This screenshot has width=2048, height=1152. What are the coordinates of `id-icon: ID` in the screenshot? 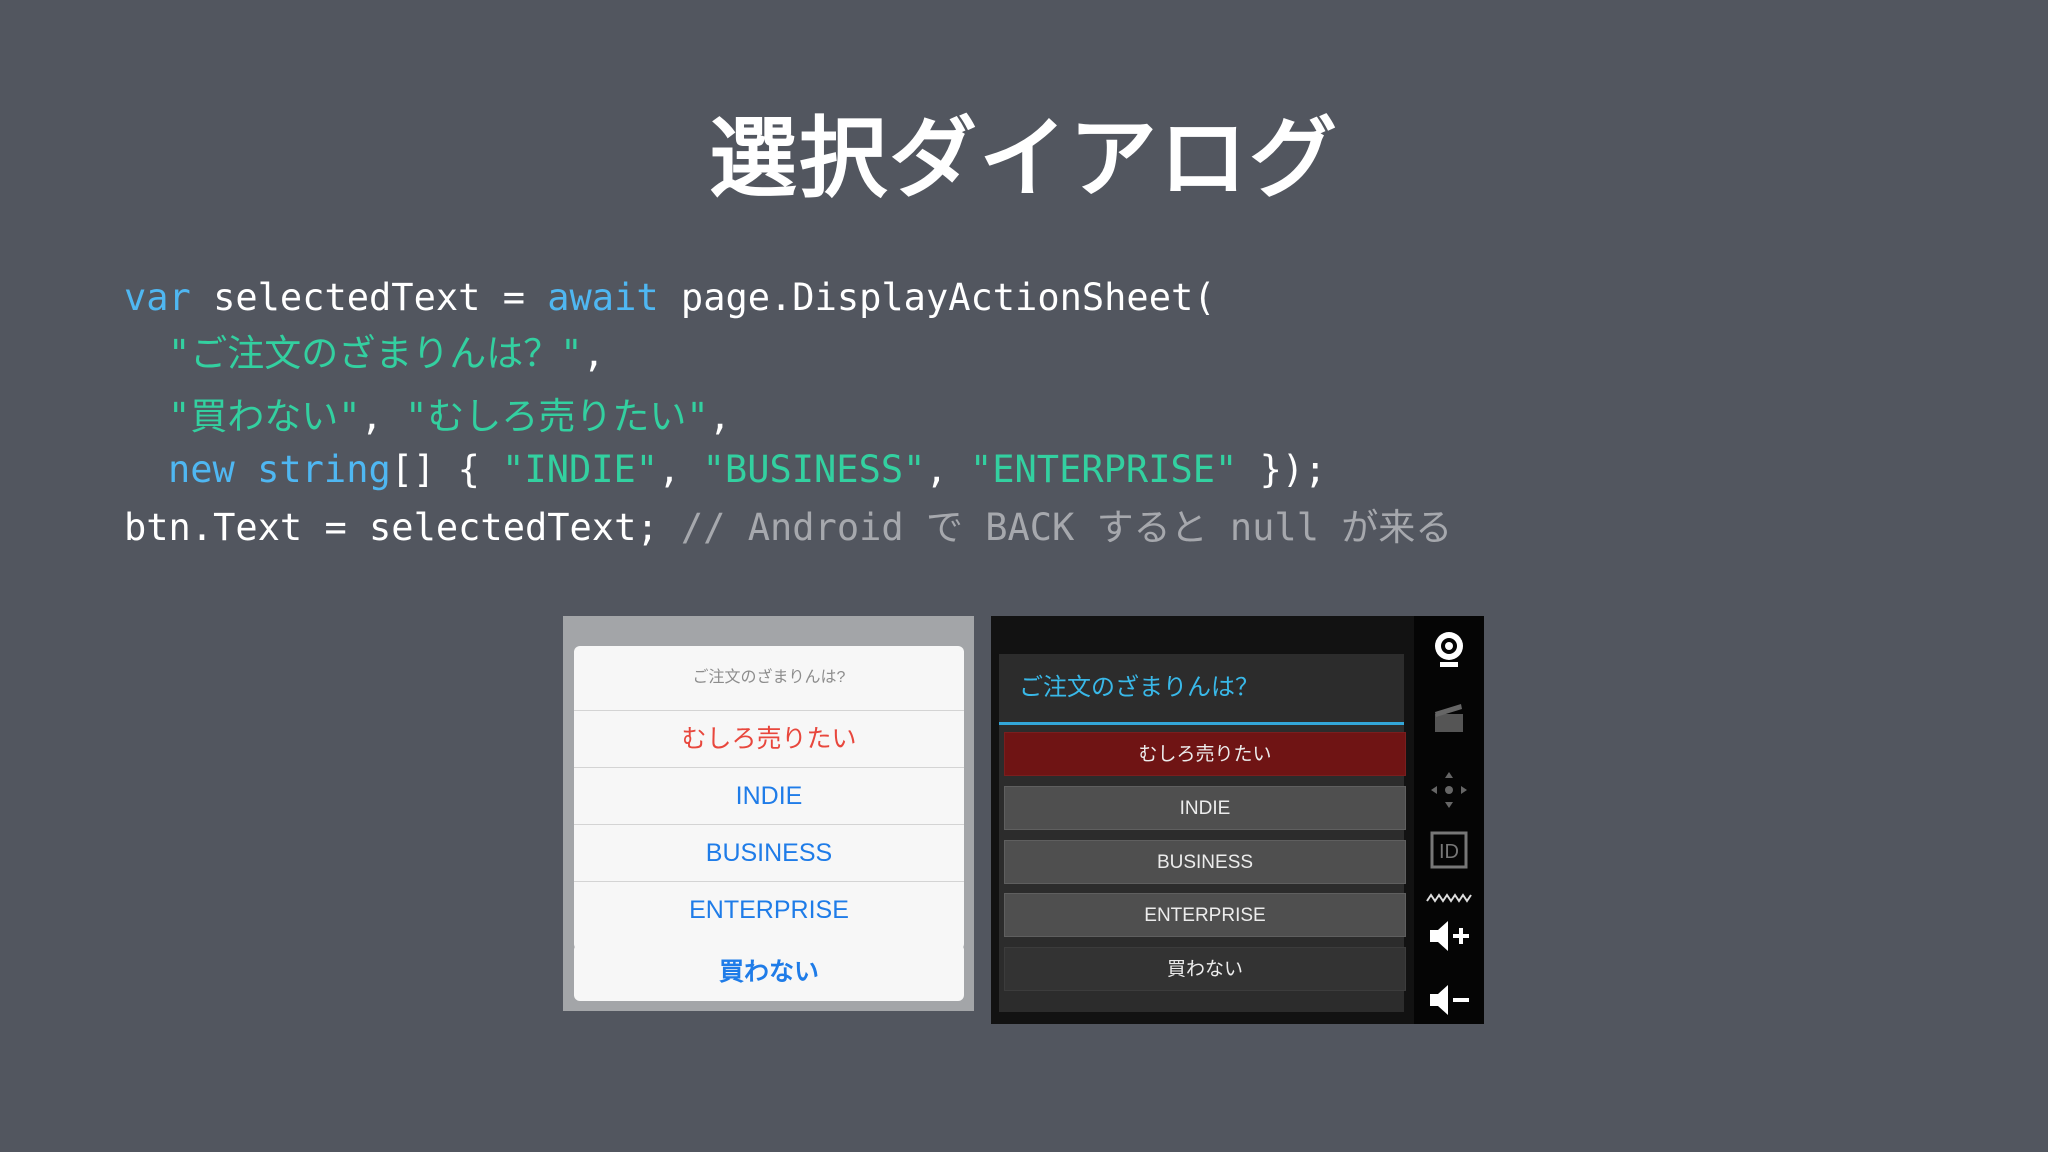 It's located at (1449, 852).